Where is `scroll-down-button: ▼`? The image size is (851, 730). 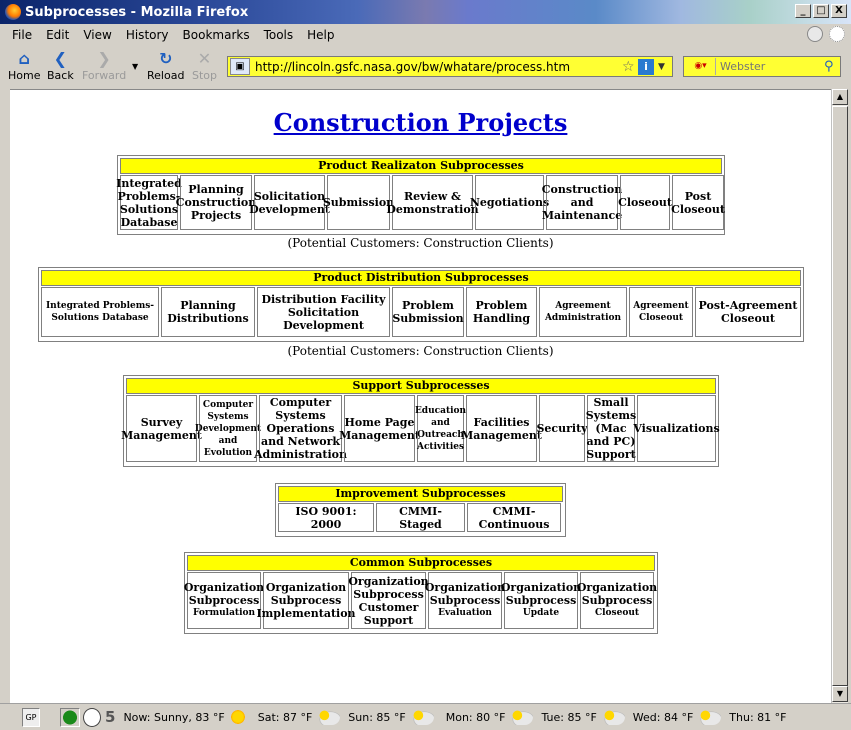 scroll-down-button: ▼ is located at coordinates (840, 694).